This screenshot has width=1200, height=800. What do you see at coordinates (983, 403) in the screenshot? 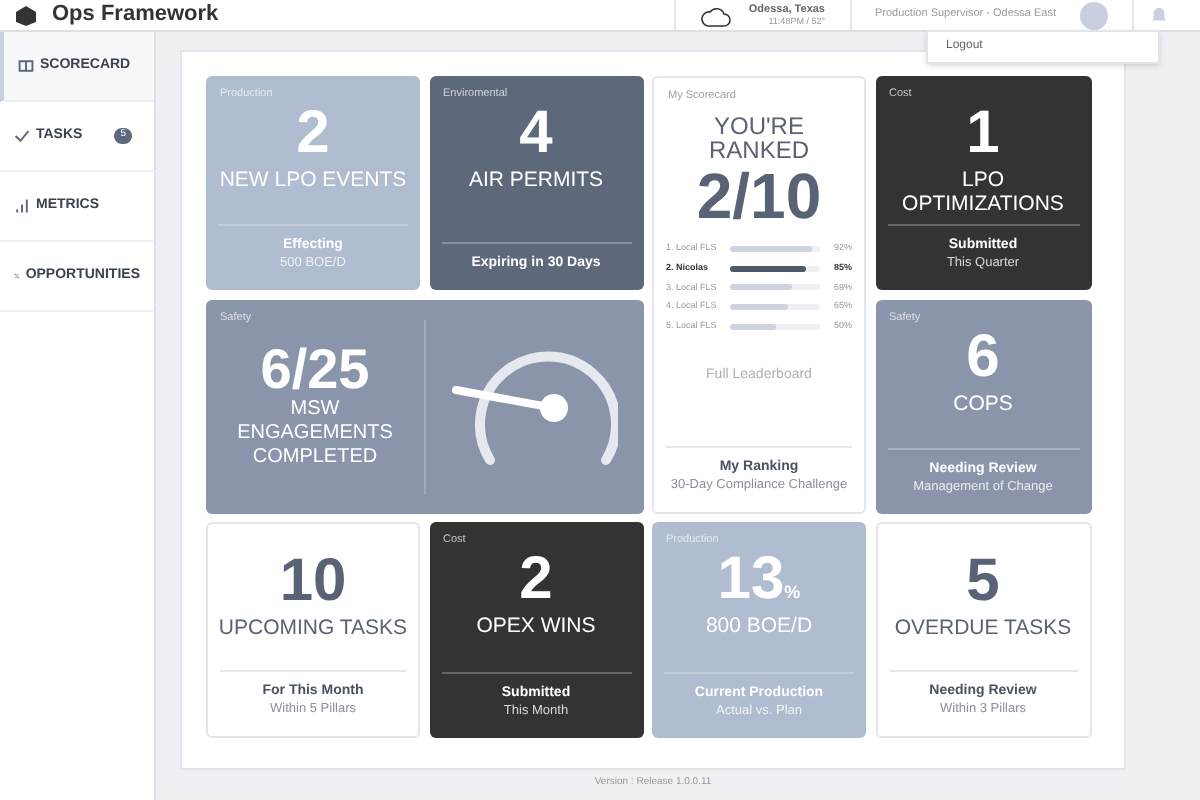
I see `stat-title: COPS` at bounding box center [983, 403].